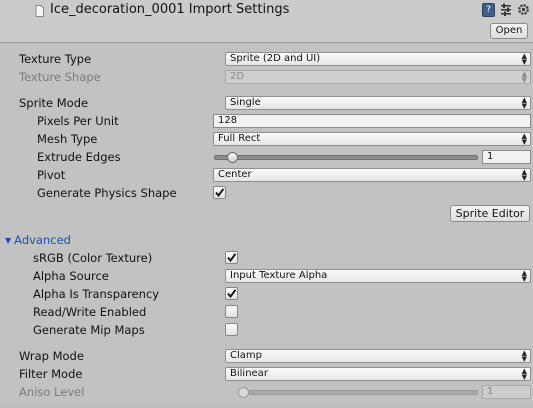  I want to click on mesh-type-dropdown: Full Rect ▲ ▼, so click(372, 139).